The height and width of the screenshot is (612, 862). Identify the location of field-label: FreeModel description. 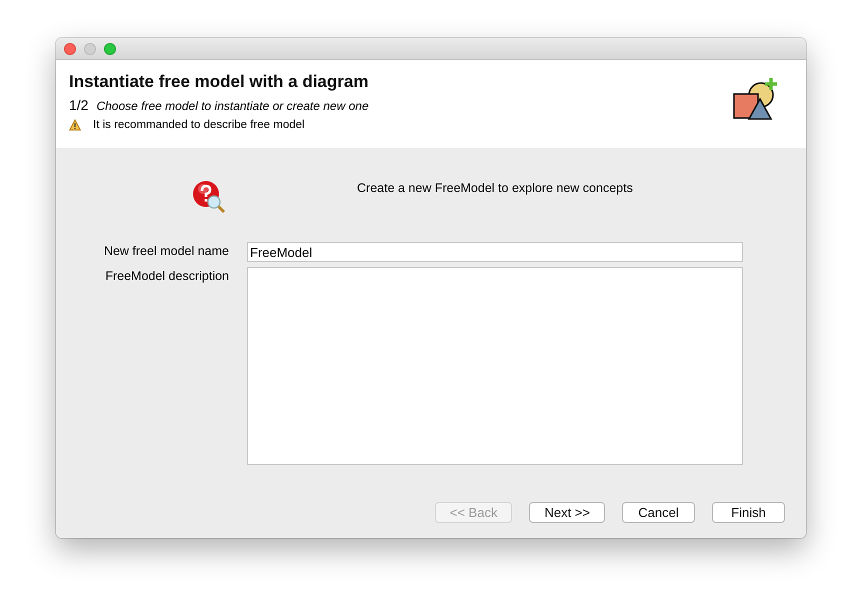
(166, 276).